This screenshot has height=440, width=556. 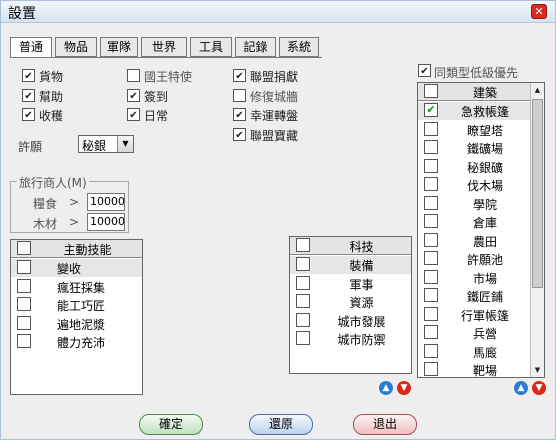 I want to click on merchant-food-input: 100000, so click(x=106, y=202).